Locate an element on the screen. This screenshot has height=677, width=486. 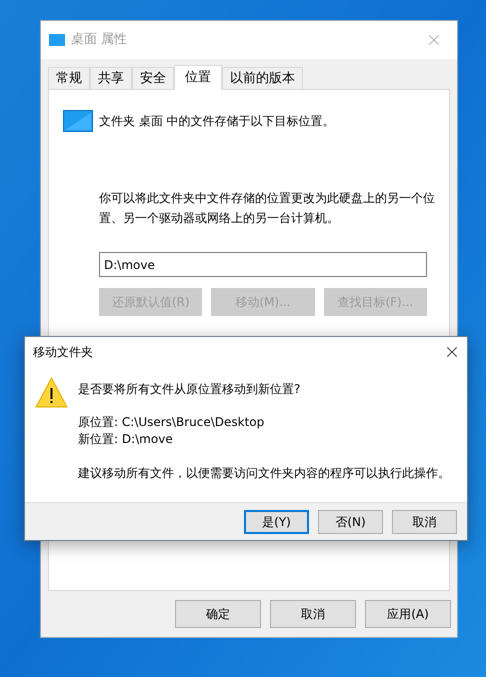
dialog-button: 确定 is located at coordinates (218, 614).